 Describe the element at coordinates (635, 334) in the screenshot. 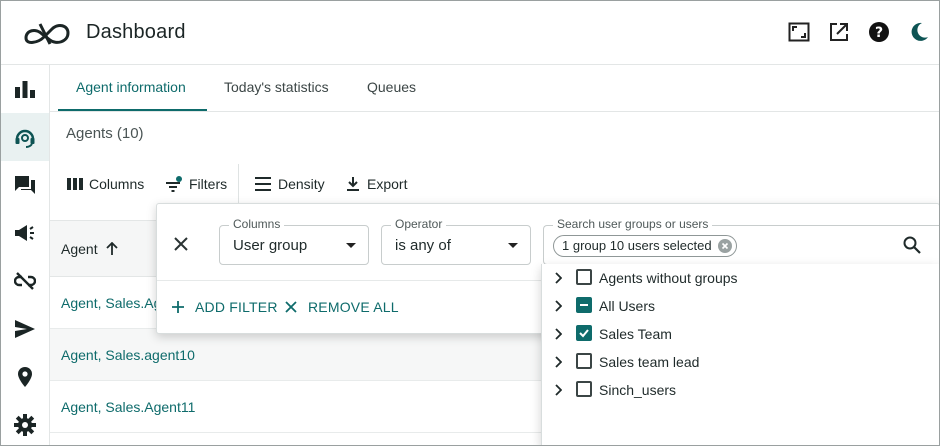

I see `tree-item-label: Sales Team` at that location.